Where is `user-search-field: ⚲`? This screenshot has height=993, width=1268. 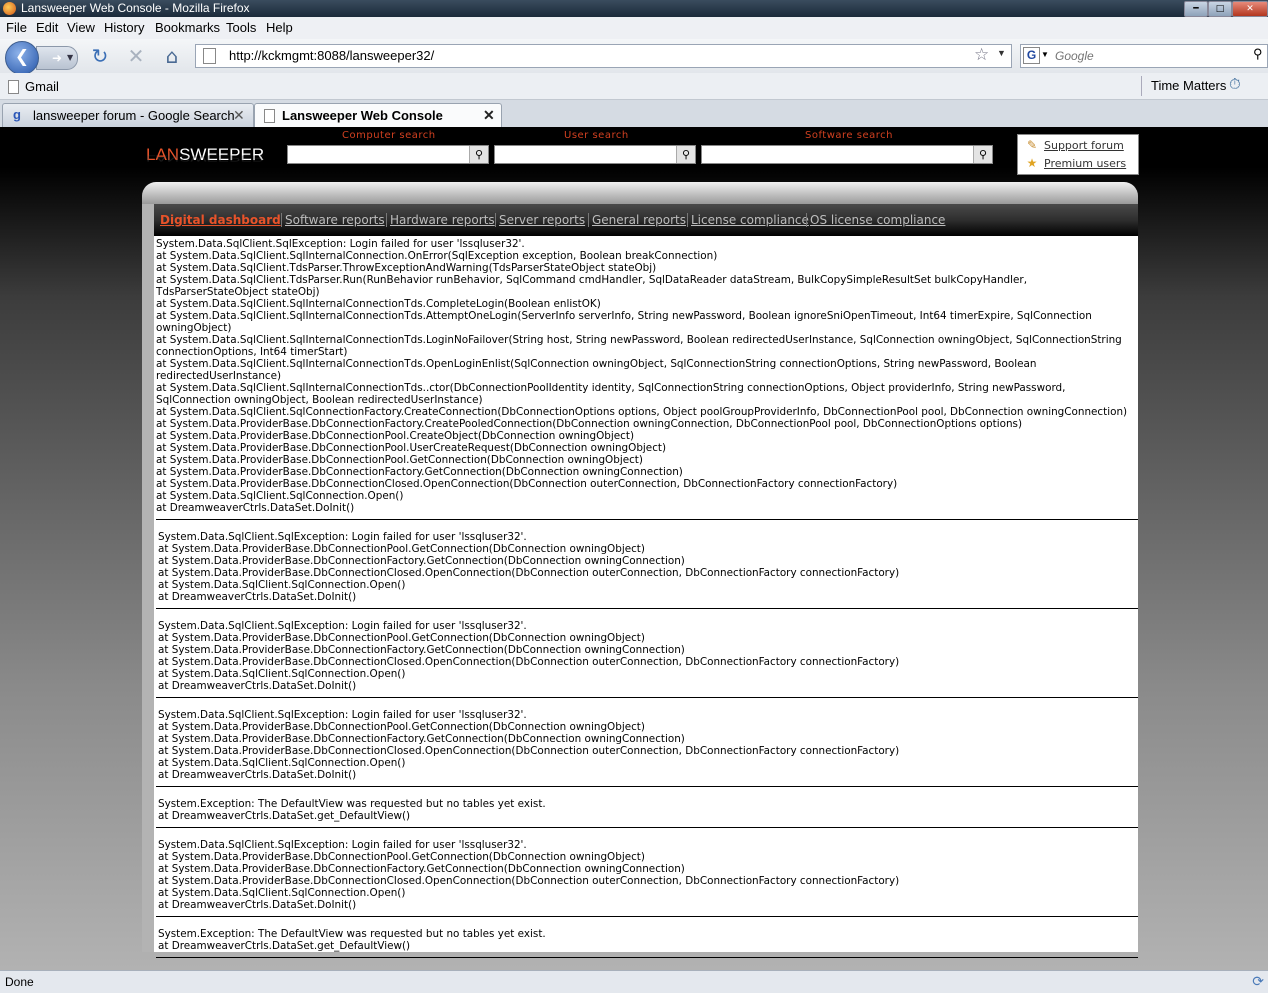
user-search-field: ⚲ is located at coordinates (595, 154).